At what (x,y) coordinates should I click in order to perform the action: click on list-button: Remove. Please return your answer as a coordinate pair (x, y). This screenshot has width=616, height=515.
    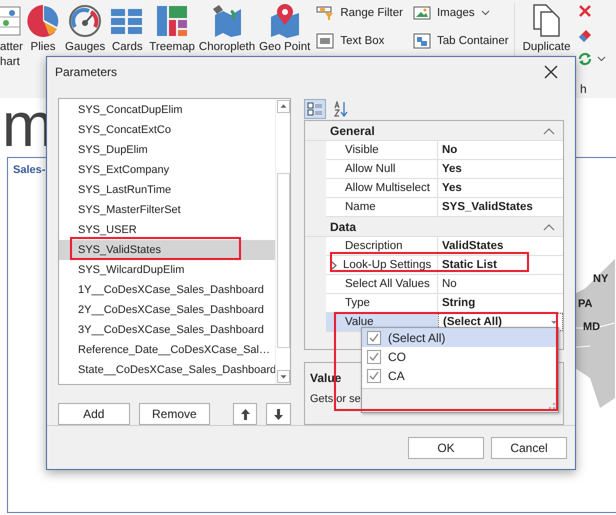
    Looking at the image, I should click on (174, 414).